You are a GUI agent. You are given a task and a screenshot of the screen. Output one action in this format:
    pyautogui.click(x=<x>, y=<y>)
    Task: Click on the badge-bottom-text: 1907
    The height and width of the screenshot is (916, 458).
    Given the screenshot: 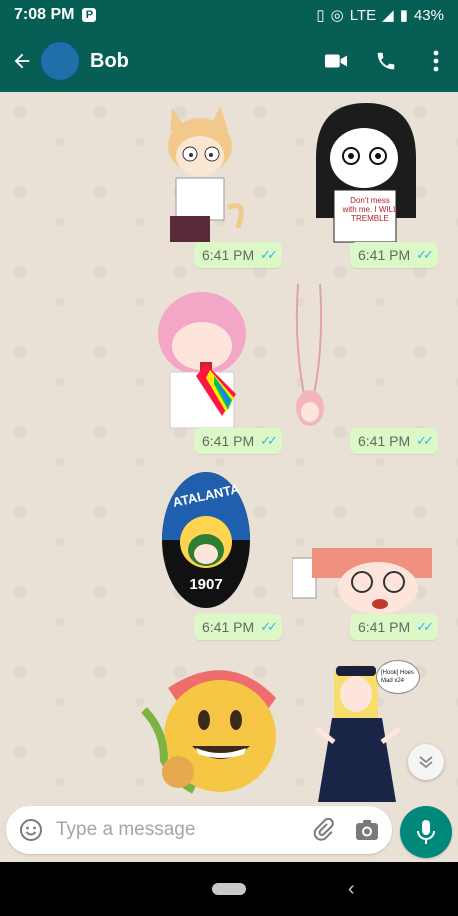 What is the action you would take?
    pyautogui.click(x=206, y=584)
    